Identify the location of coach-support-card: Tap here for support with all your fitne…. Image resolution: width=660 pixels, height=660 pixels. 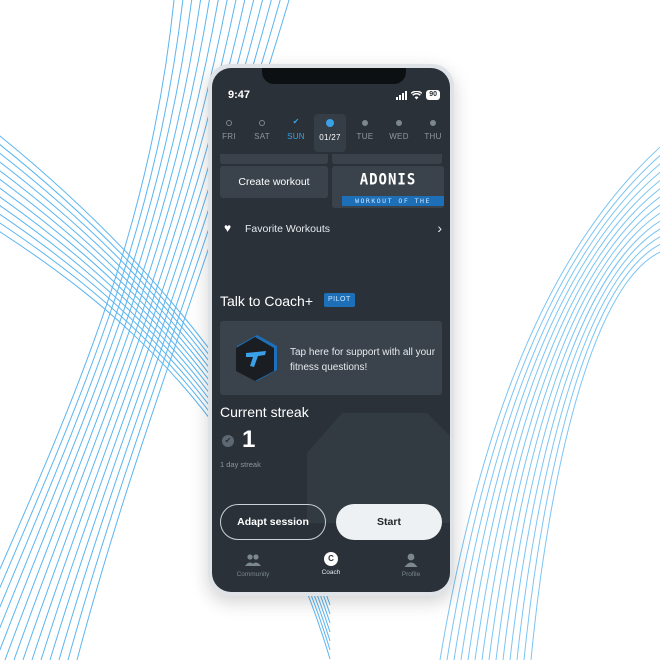
(331, 358).